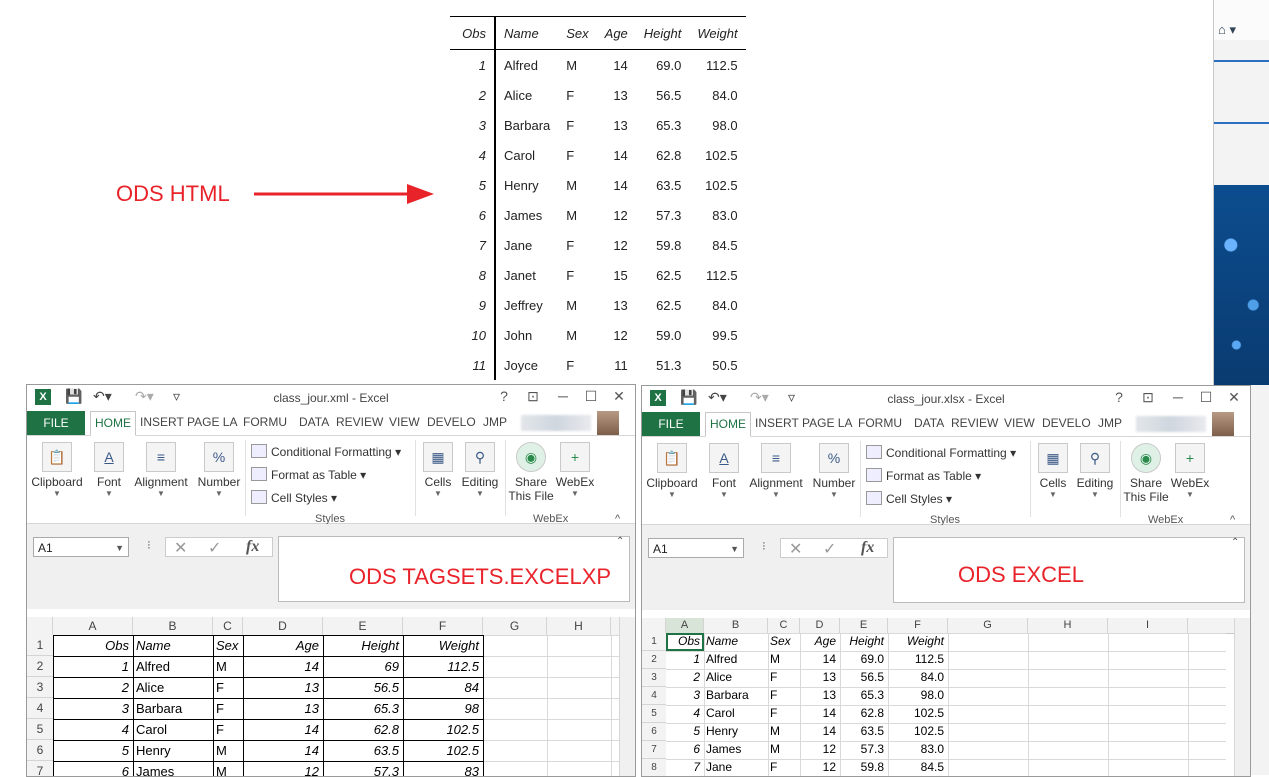  What do you see at coordinates (917, 749) in the screenshot?
I see `data-cell: 83.0` at bounding box center [917, 749].